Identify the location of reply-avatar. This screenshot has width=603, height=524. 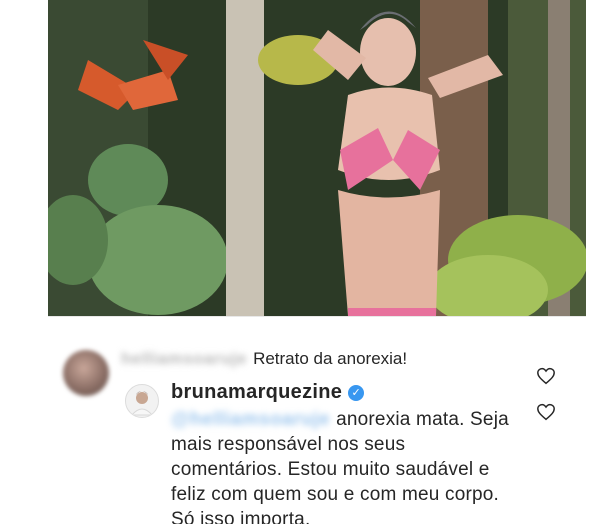
(142, 401).